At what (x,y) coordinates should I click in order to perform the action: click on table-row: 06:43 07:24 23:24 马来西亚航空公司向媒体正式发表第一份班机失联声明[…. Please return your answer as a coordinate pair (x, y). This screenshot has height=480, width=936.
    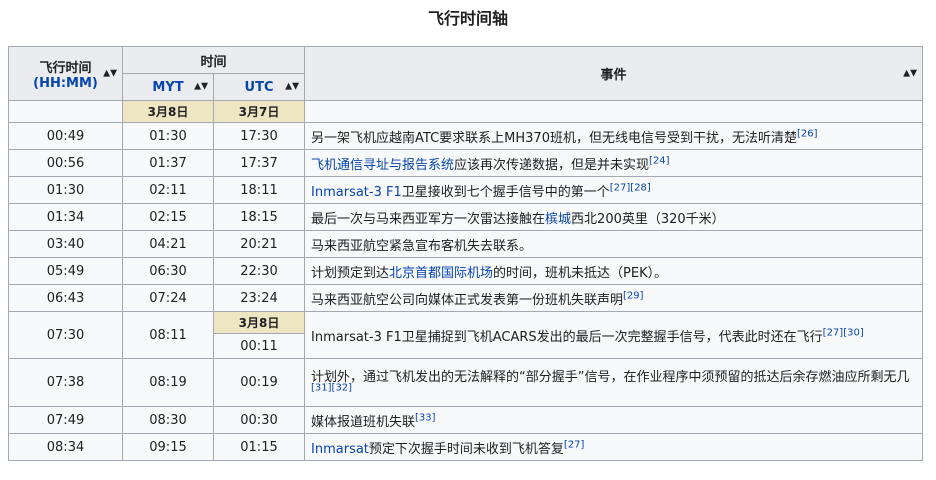
    Looking at the image, I should click on (465, 298).